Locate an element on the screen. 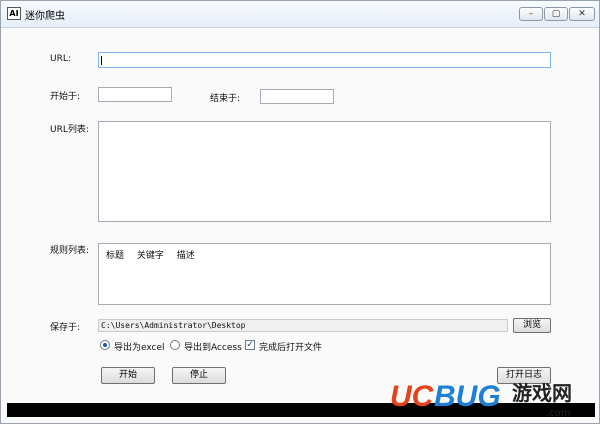 This screenshot has height=424, width=600. app-icon: AI is located at coordinates (14, 13).